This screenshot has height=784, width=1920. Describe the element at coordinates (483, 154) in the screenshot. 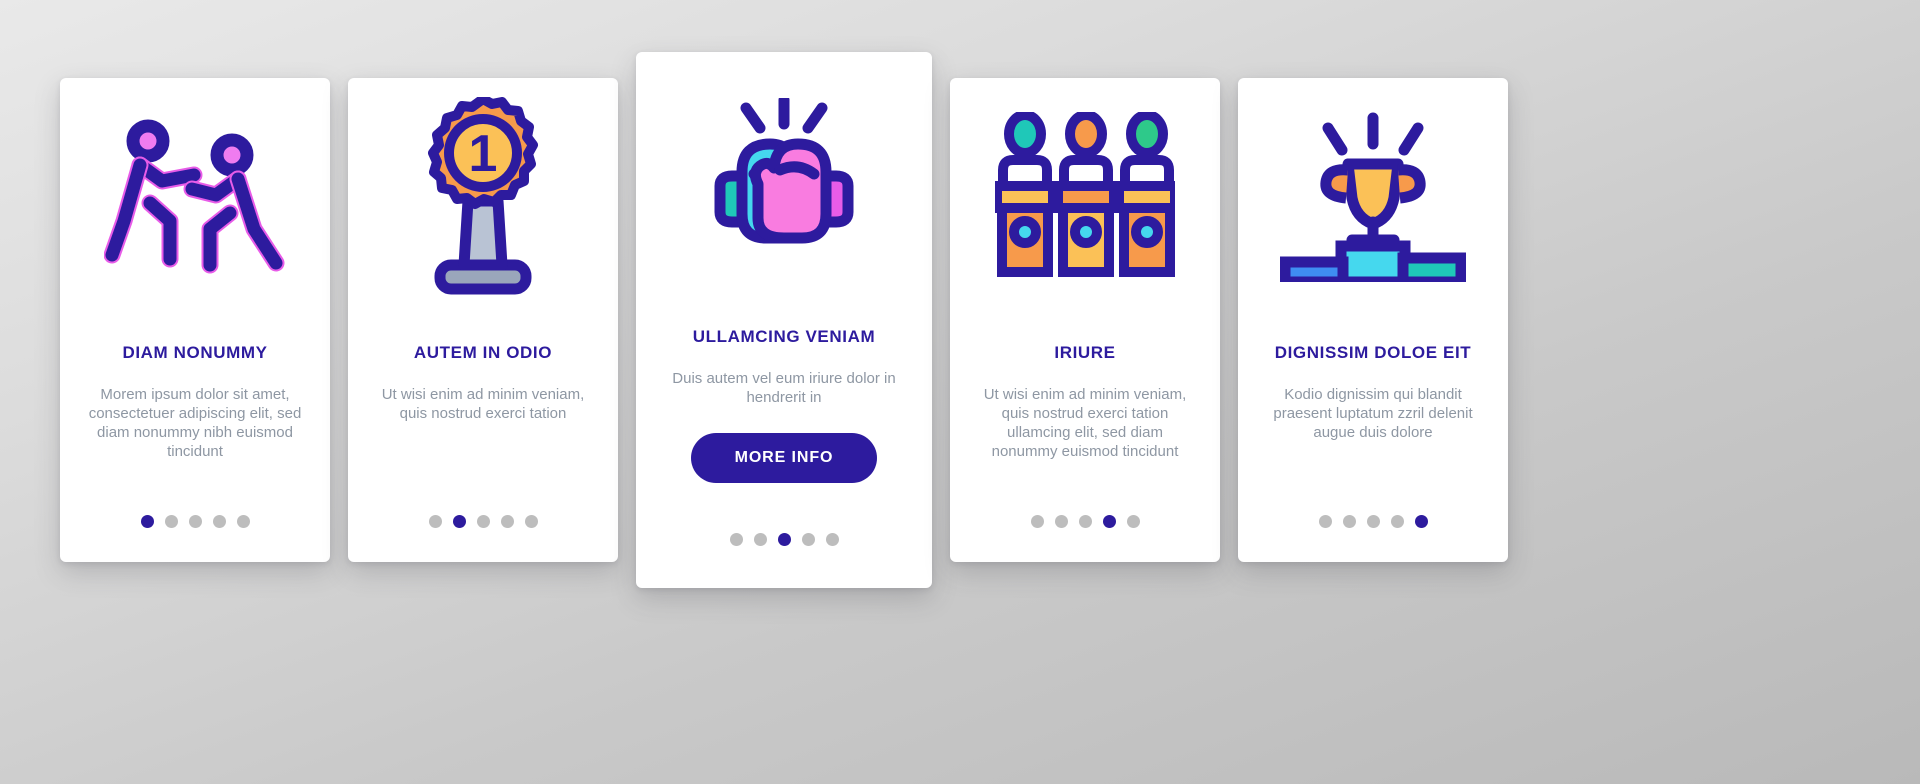

I see `medal-number: 1` at that location.